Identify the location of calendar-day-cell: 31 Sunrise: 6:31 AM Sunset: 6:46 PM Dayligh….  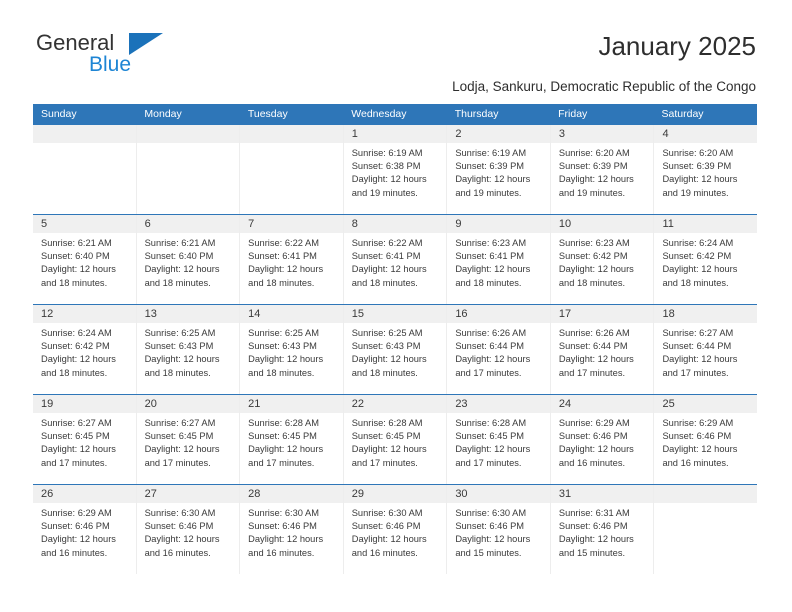
(601, 529).